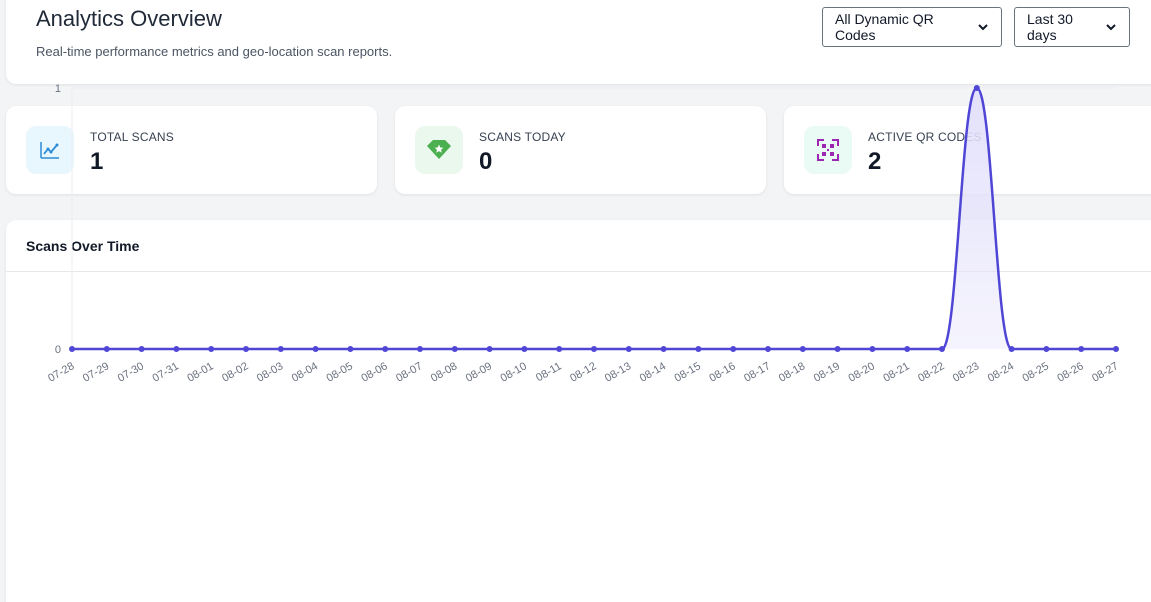  I want to click on x-tick-label: 08-23, so click(966, 372).